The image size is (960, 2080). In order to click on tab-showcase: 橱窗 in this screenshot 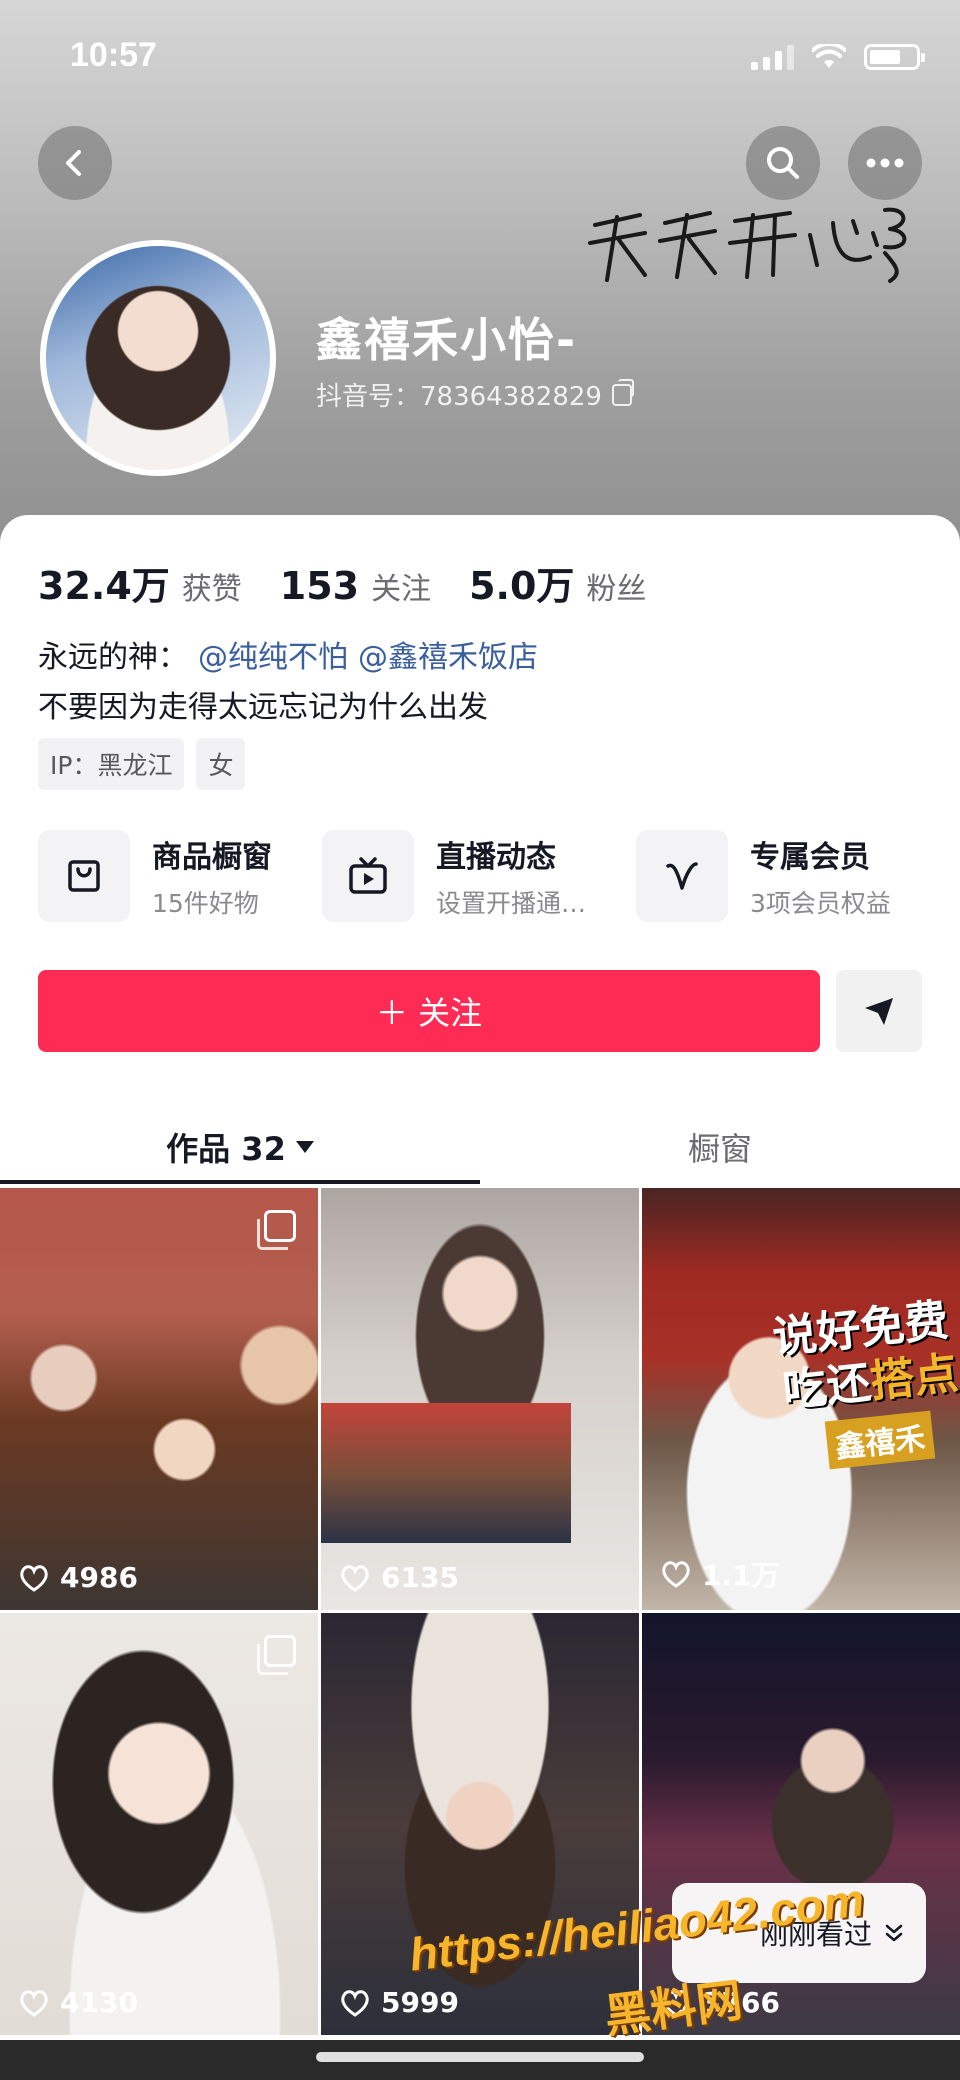, I will do `click(720, 1147)`.